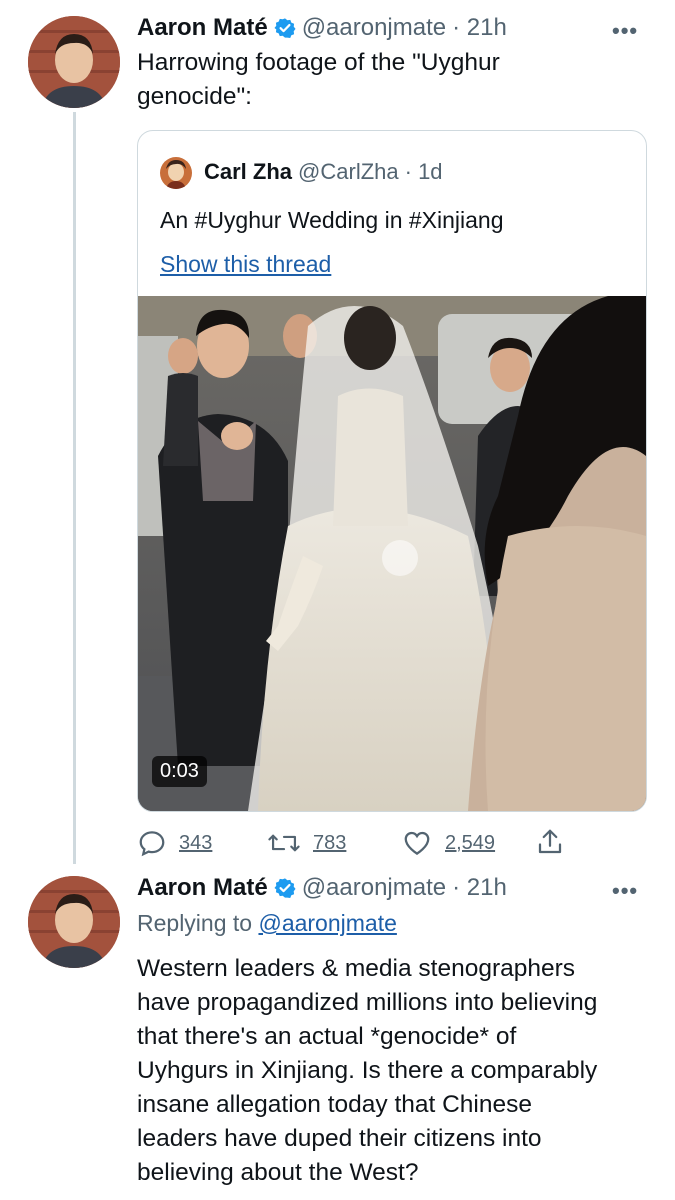 The width and height of the screenshot is (675, 1200). I want to click on quoted-tweet-text: An #Uyghur Wedding in #Xinjiang, so click(332, 220).